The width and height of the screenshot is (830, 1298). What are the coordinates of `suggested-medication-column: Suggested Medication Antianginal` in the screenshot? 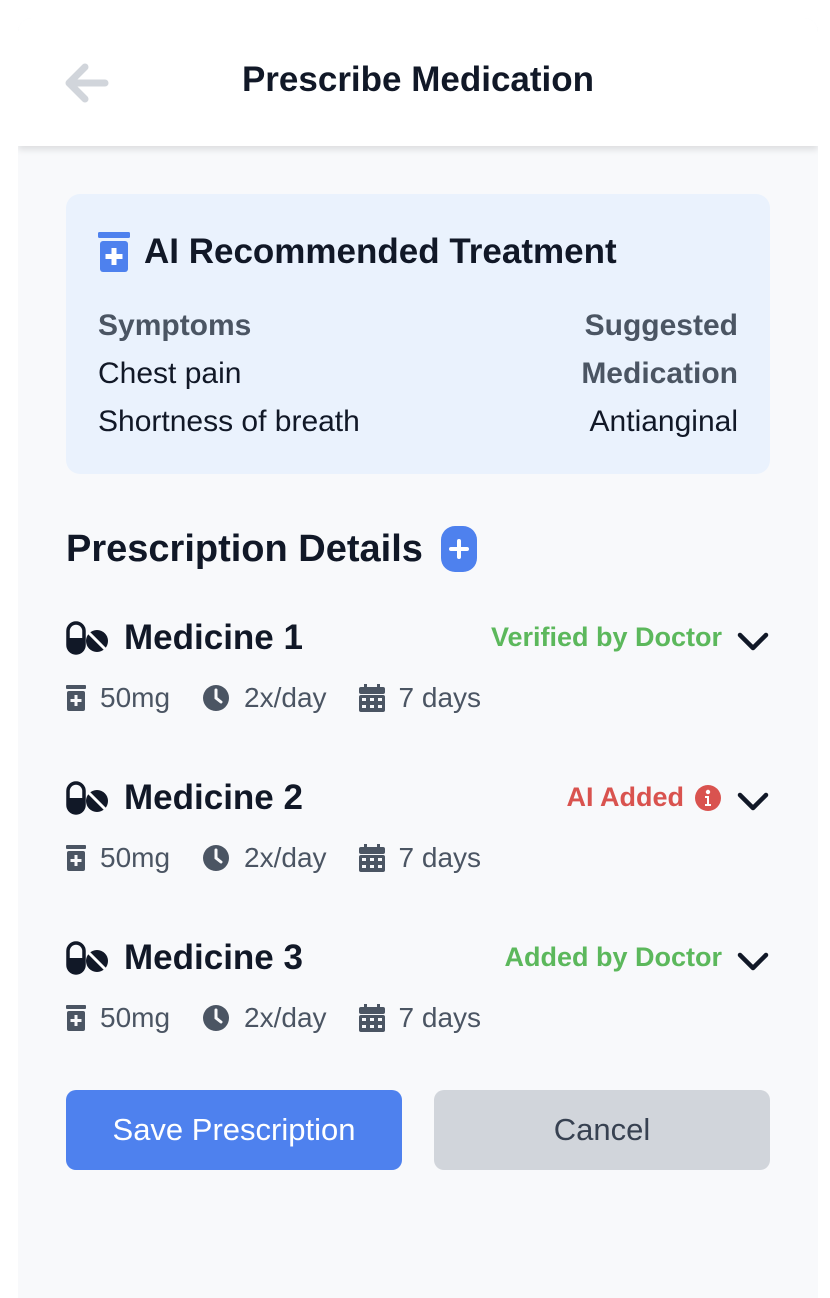 It's located at (659, 374).